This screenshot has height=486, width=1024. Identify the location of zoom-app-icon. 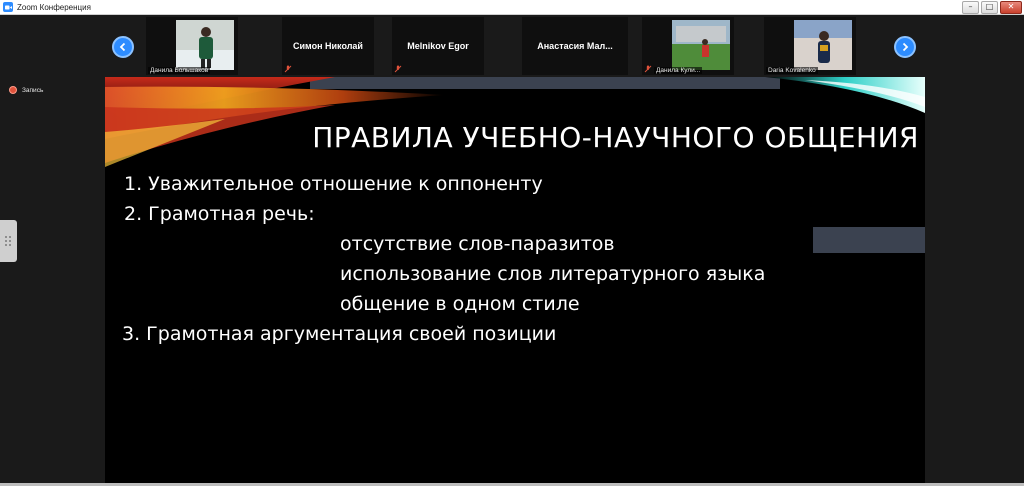
(8, 7).